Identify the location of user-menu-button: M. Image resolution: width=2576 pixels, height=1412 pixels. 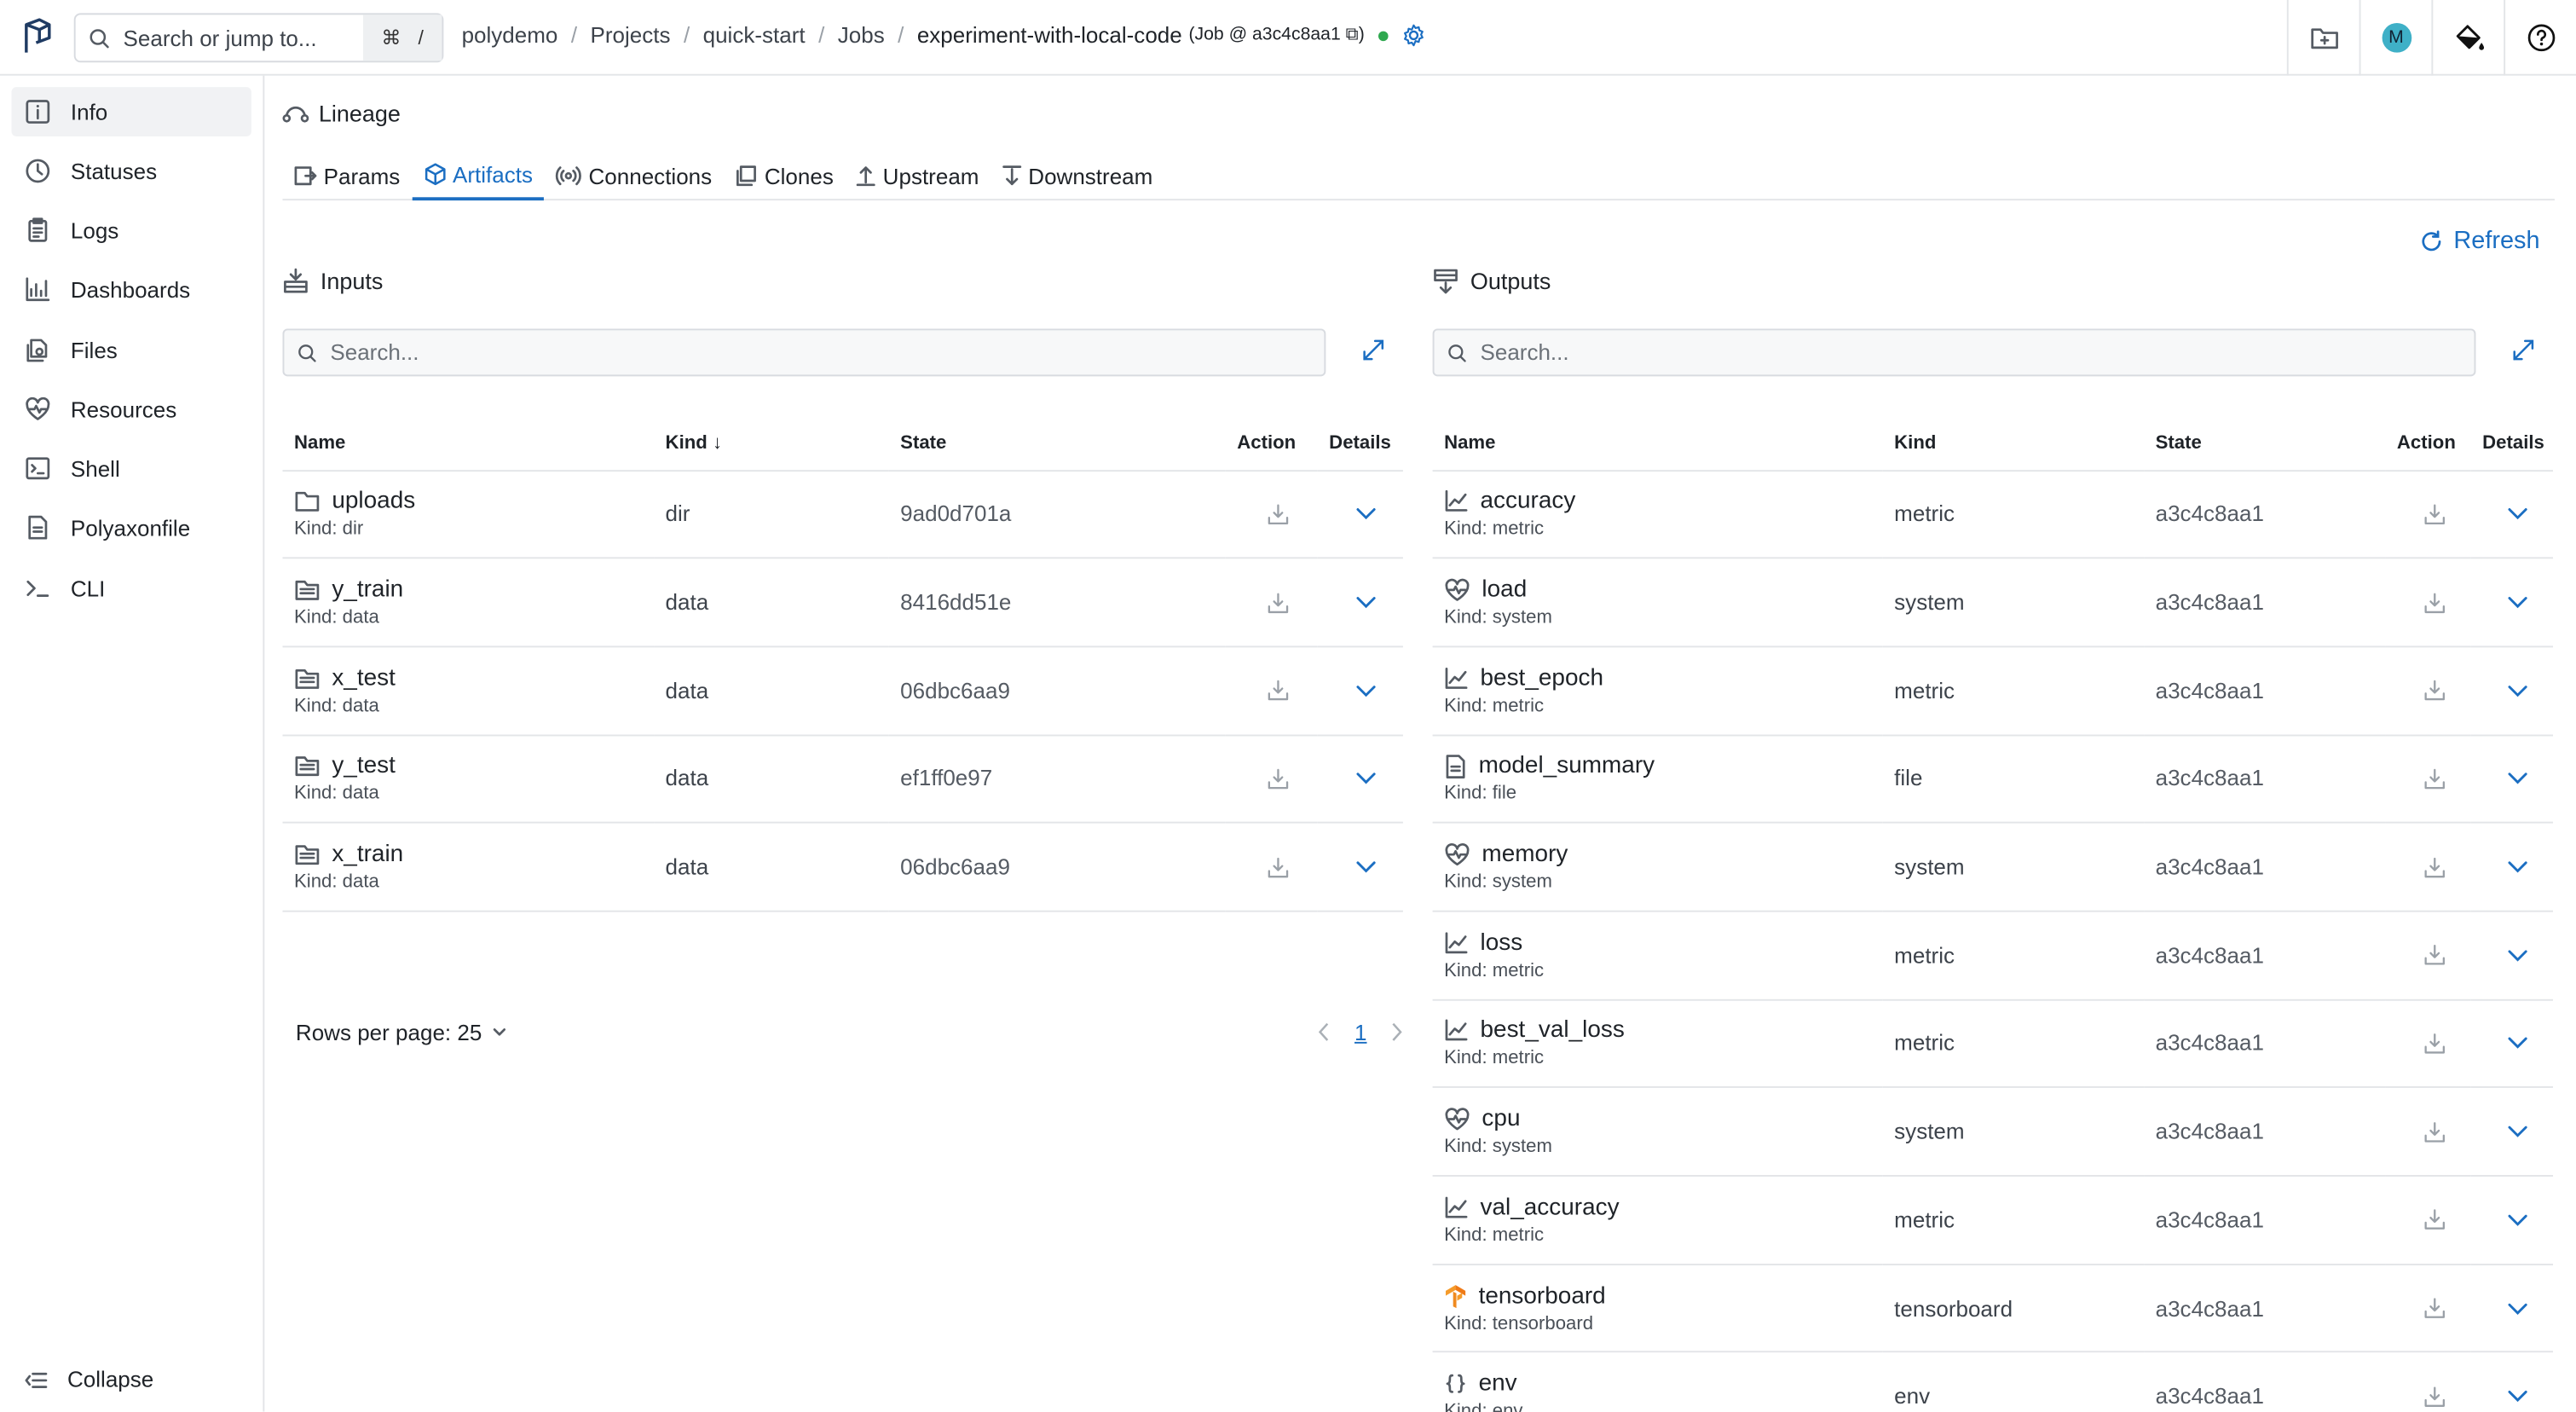
(2395, 38).